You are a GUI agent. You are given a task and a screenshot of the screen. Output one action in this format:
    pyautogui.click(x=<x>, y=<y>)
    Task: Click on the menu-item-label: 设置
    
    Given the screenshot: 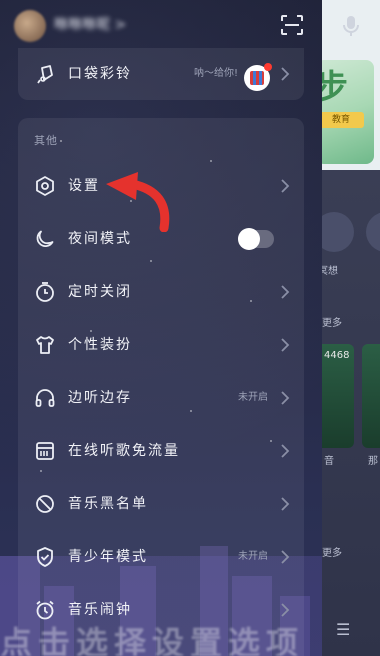 What is the action you would take?
    pyautogui.click(x=84, y=186)
    